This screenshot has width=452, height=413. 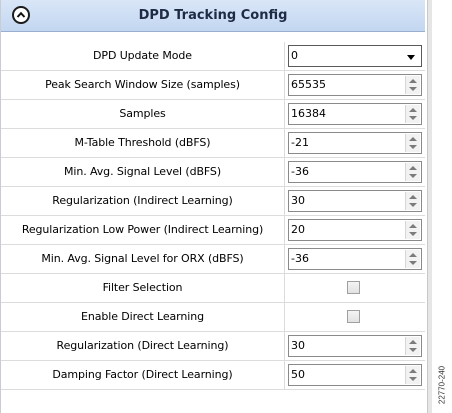 I want to click on config-row-dpd-update-mode: DPD Update Mode 0, so click(x=213, y=56).